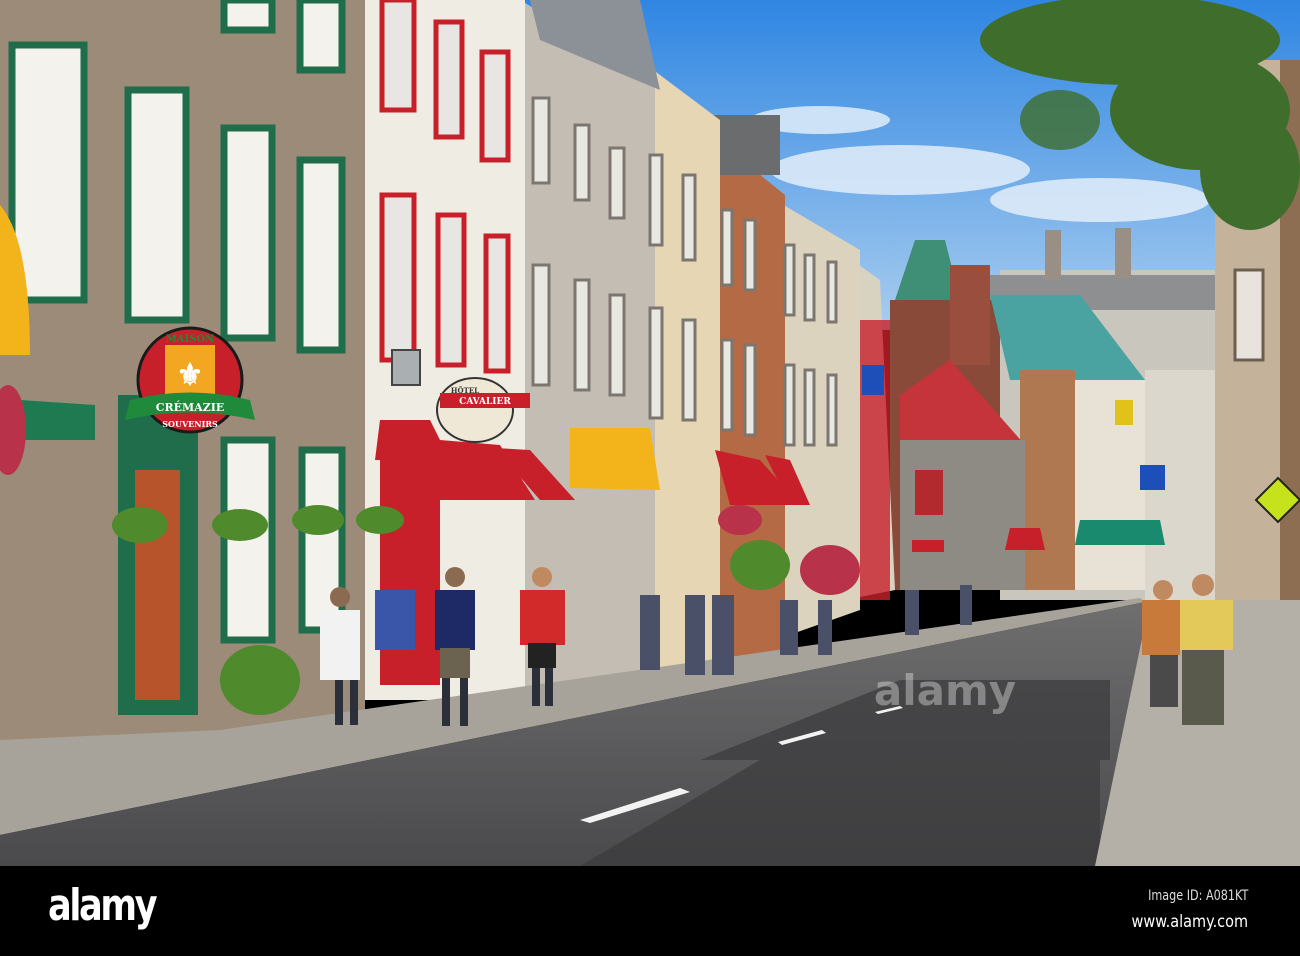 This screenshot has width=1300, height=956. What do you see at coordinates (650, 911) in the screenshot?
I see `footer-bar: alamy Image ID: A081KT www.alamy.com` at bounding box center [650, 911].